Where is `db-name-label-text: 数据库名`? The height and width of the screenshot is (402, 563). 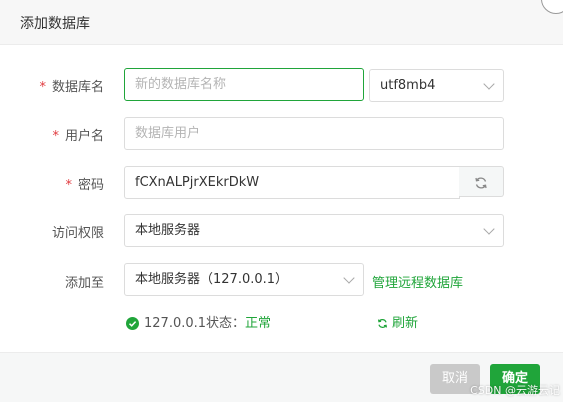 db-name-label-text: 数据库名 is located at coordinates (77, 87).